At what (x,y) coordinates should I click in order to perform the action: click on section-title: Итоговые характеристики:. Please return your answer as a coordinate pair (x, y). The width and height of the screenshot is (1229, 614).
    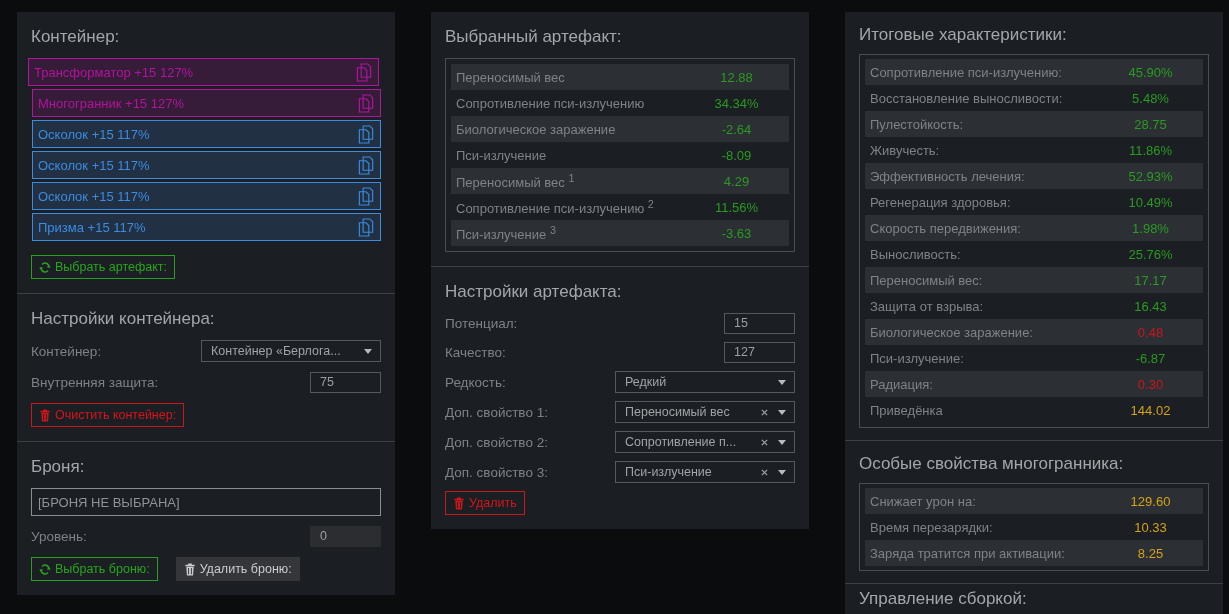
    Looking at the image, I should click on (963, 35).